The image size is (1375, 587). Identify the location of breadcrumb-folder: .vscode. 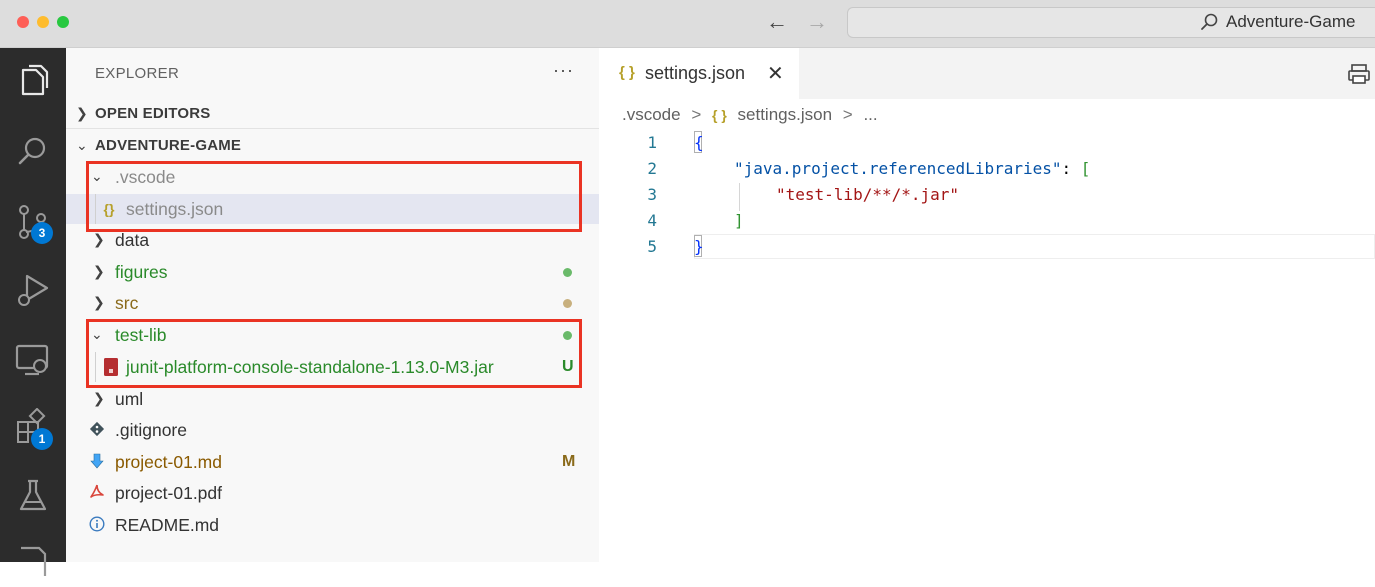
(651, 114).